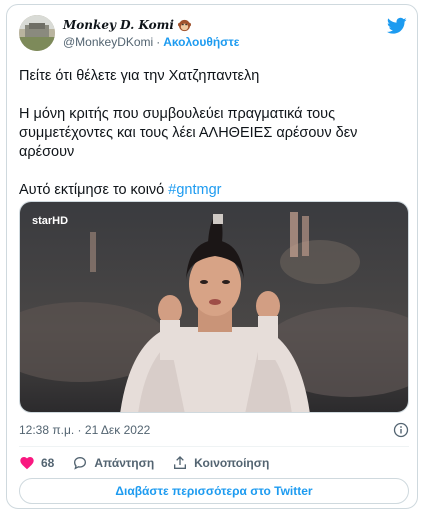  What do you see at coordinates (139, 76) in the screenshot?
I see `tweet-line-1: Πείτε ότι θέλετε για την Χατζηπαντελη` at bounding box center [139, 76].